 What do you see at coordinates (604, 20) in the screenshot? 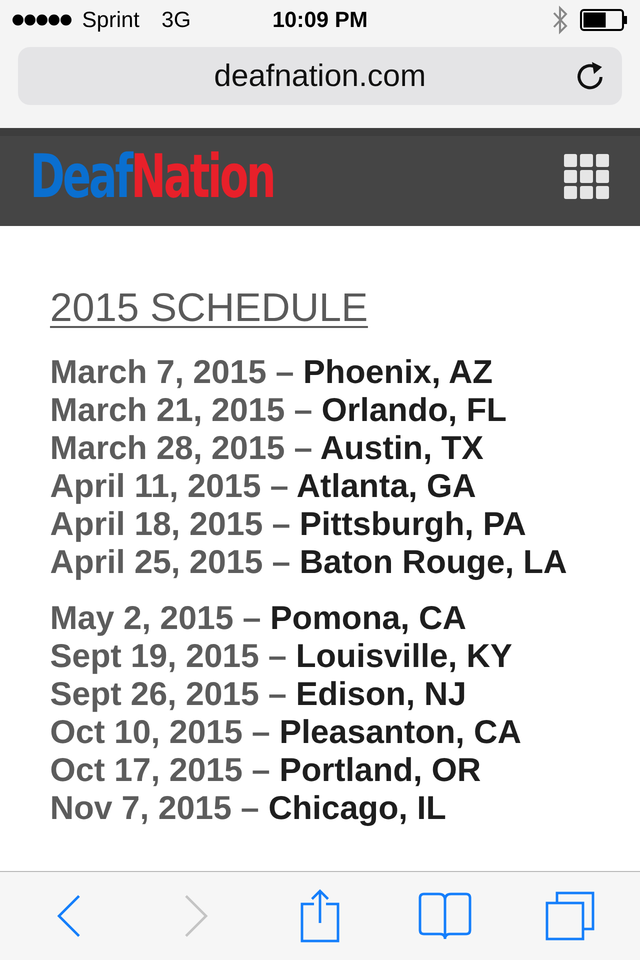
I see `battery-icon` at bounding box center [604, 20].